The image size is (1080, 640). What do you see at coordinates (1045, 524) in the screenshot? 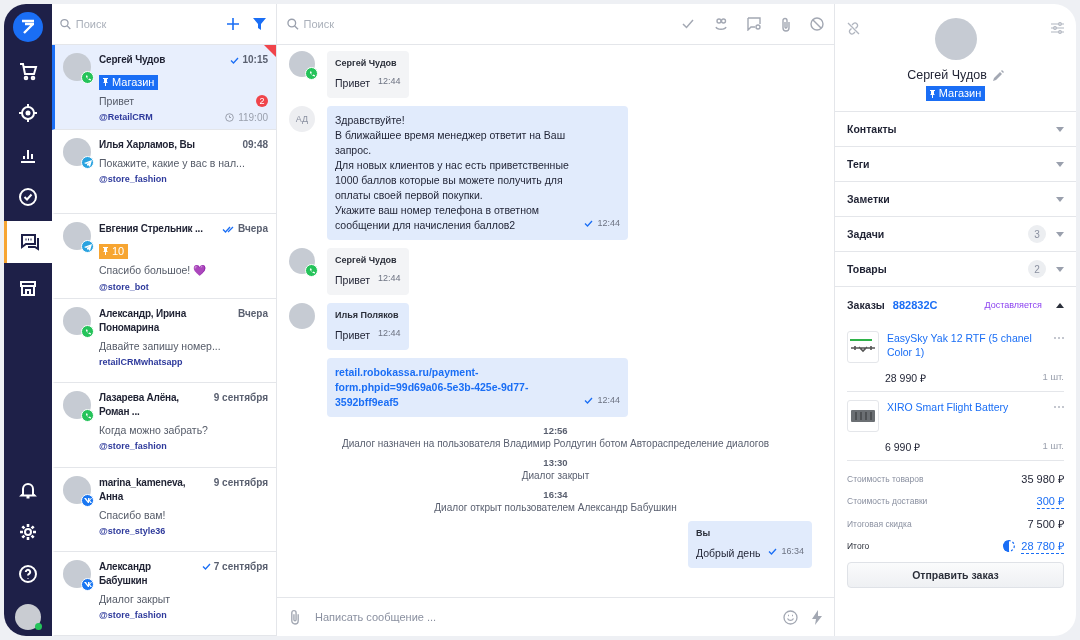
I see `total-value: 7 500 ₽` at bounding box center [1045, 524].